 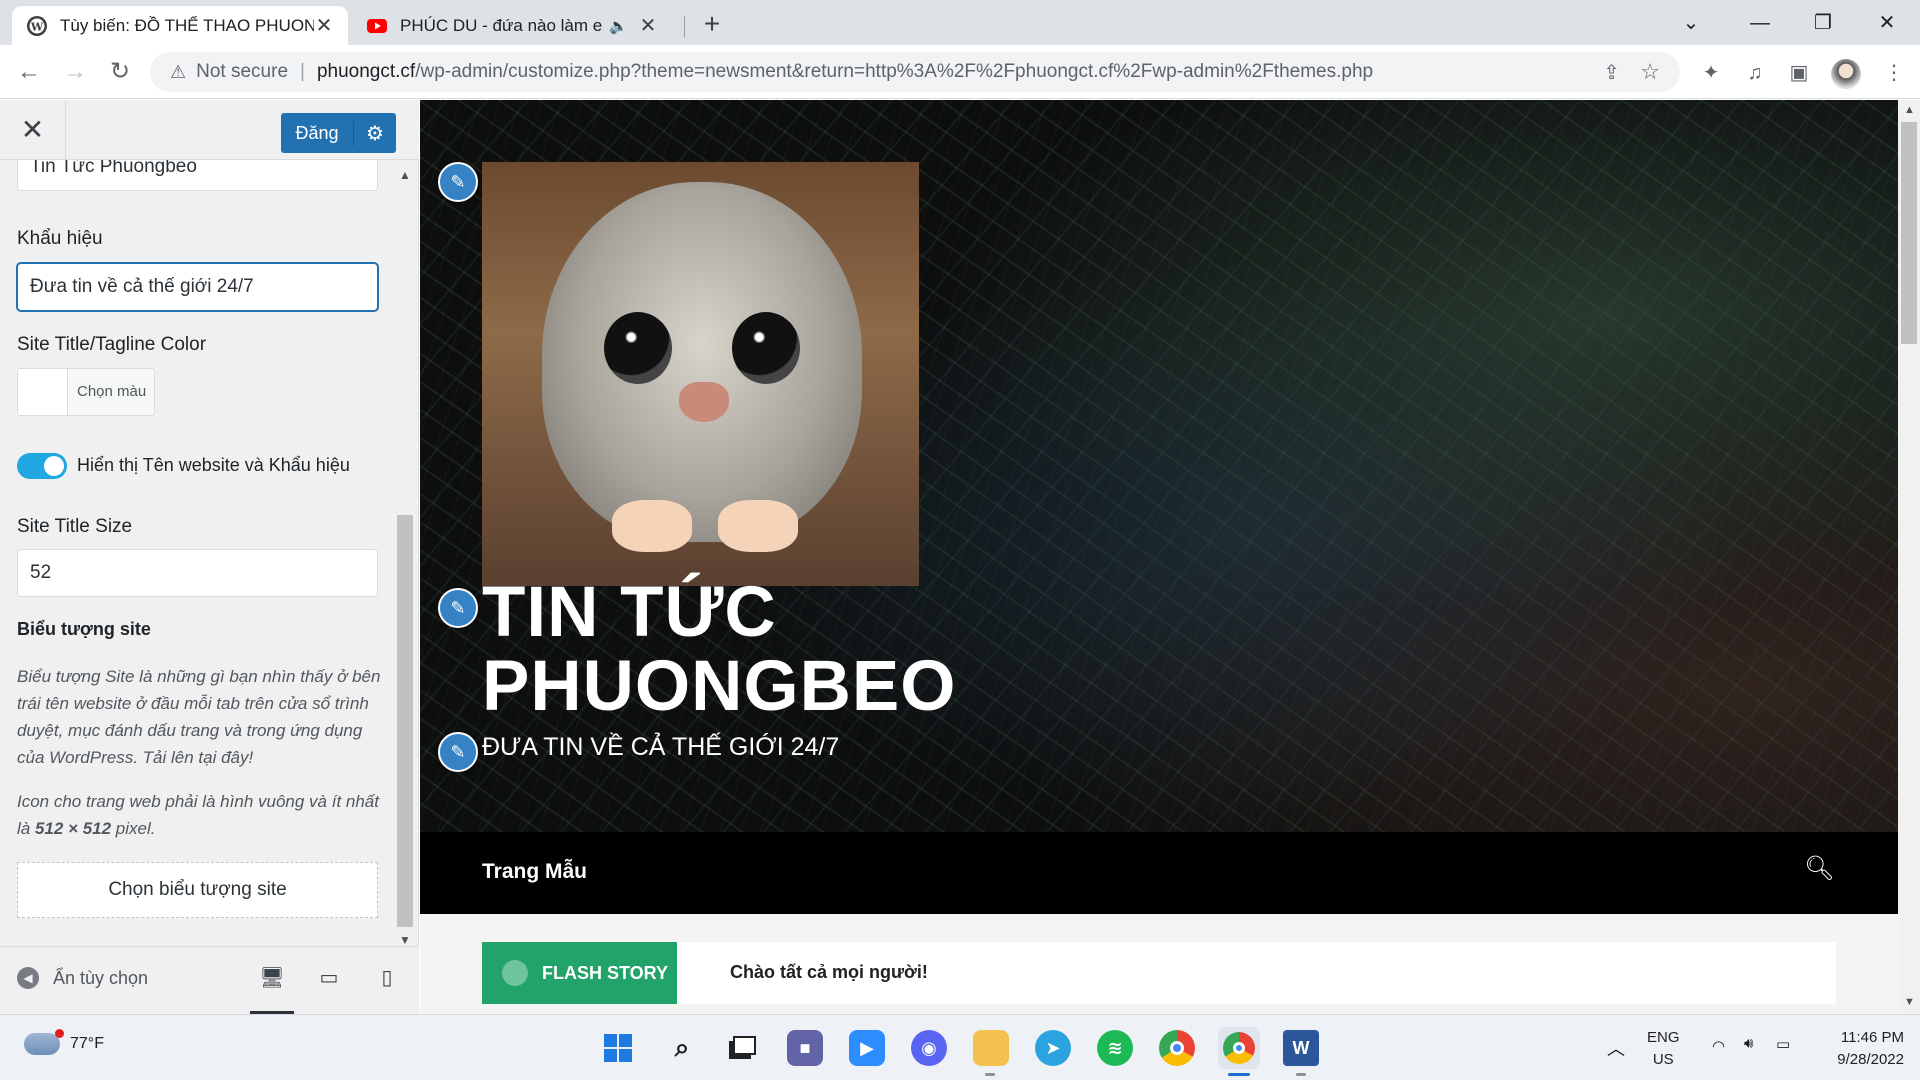 What do you see at coordinates (1616, 1048) in the screenshot?
I see `show-hidden-icons-chevron-icon: ︿` at bounding box center [1616, 1048].